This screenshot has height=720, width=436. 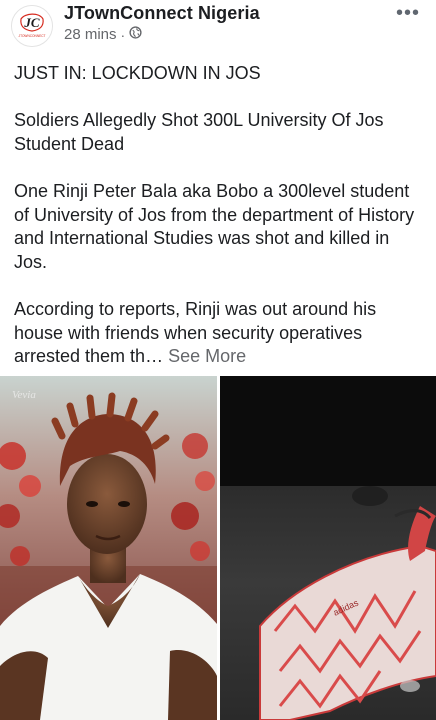 I want to click on page-avatar: JC JTOWNCONNECT, so click(x=32, y=26).